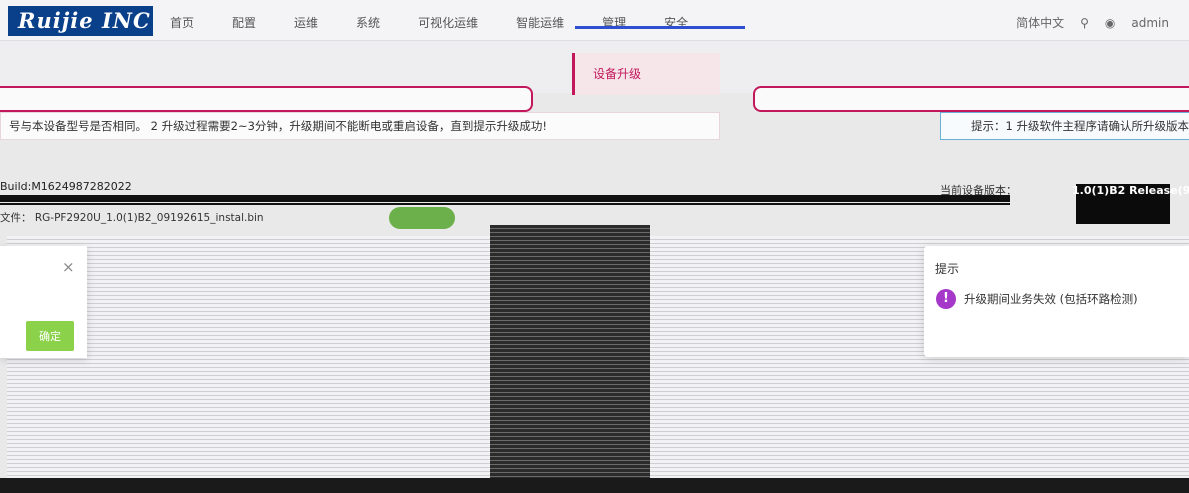 The width and height of the screenshot is (1189, 493). Describe the element at coordinates (16, 218) in the screenshot. I see `file-label: 文件：` at that location.